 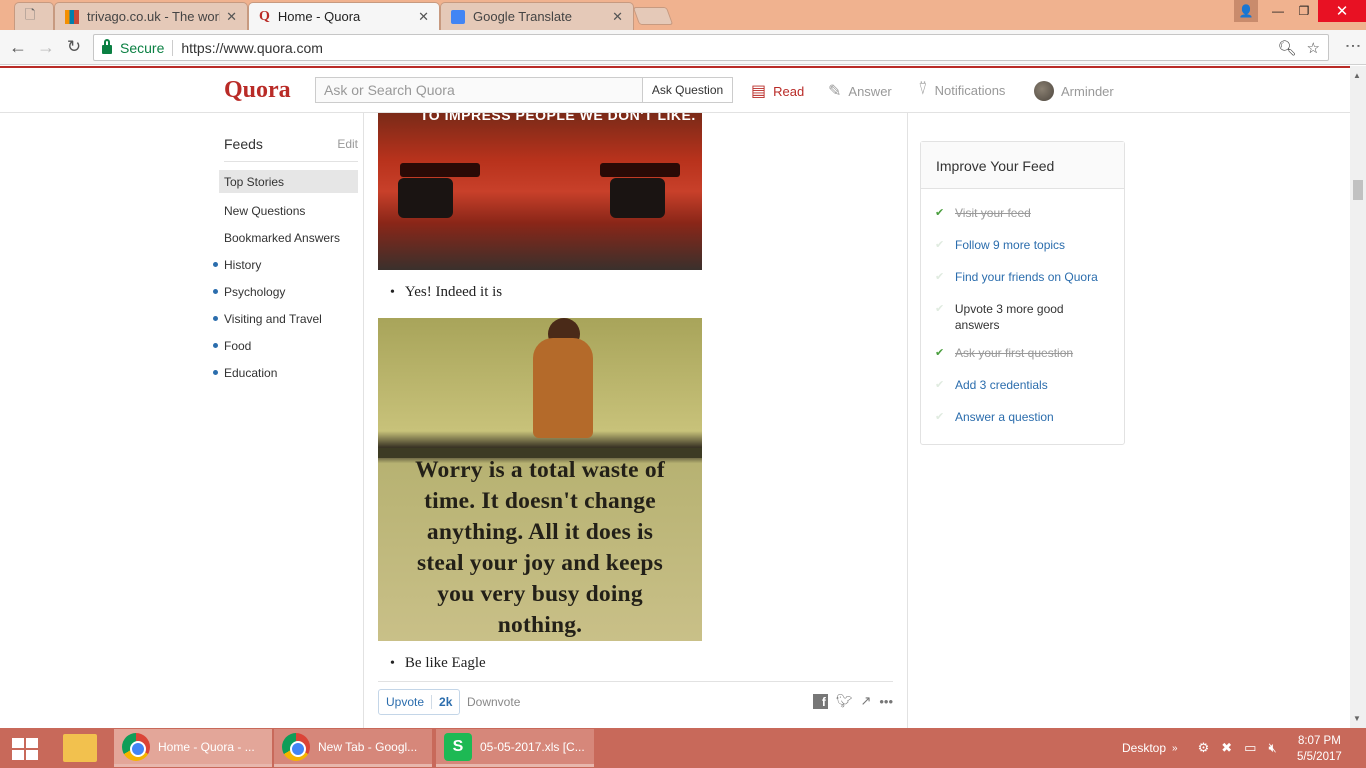 What do you see at coordinates (1342, 11) in the screenshot?
I see `window-close-button: ✕` at bounding box center [1342, 11].